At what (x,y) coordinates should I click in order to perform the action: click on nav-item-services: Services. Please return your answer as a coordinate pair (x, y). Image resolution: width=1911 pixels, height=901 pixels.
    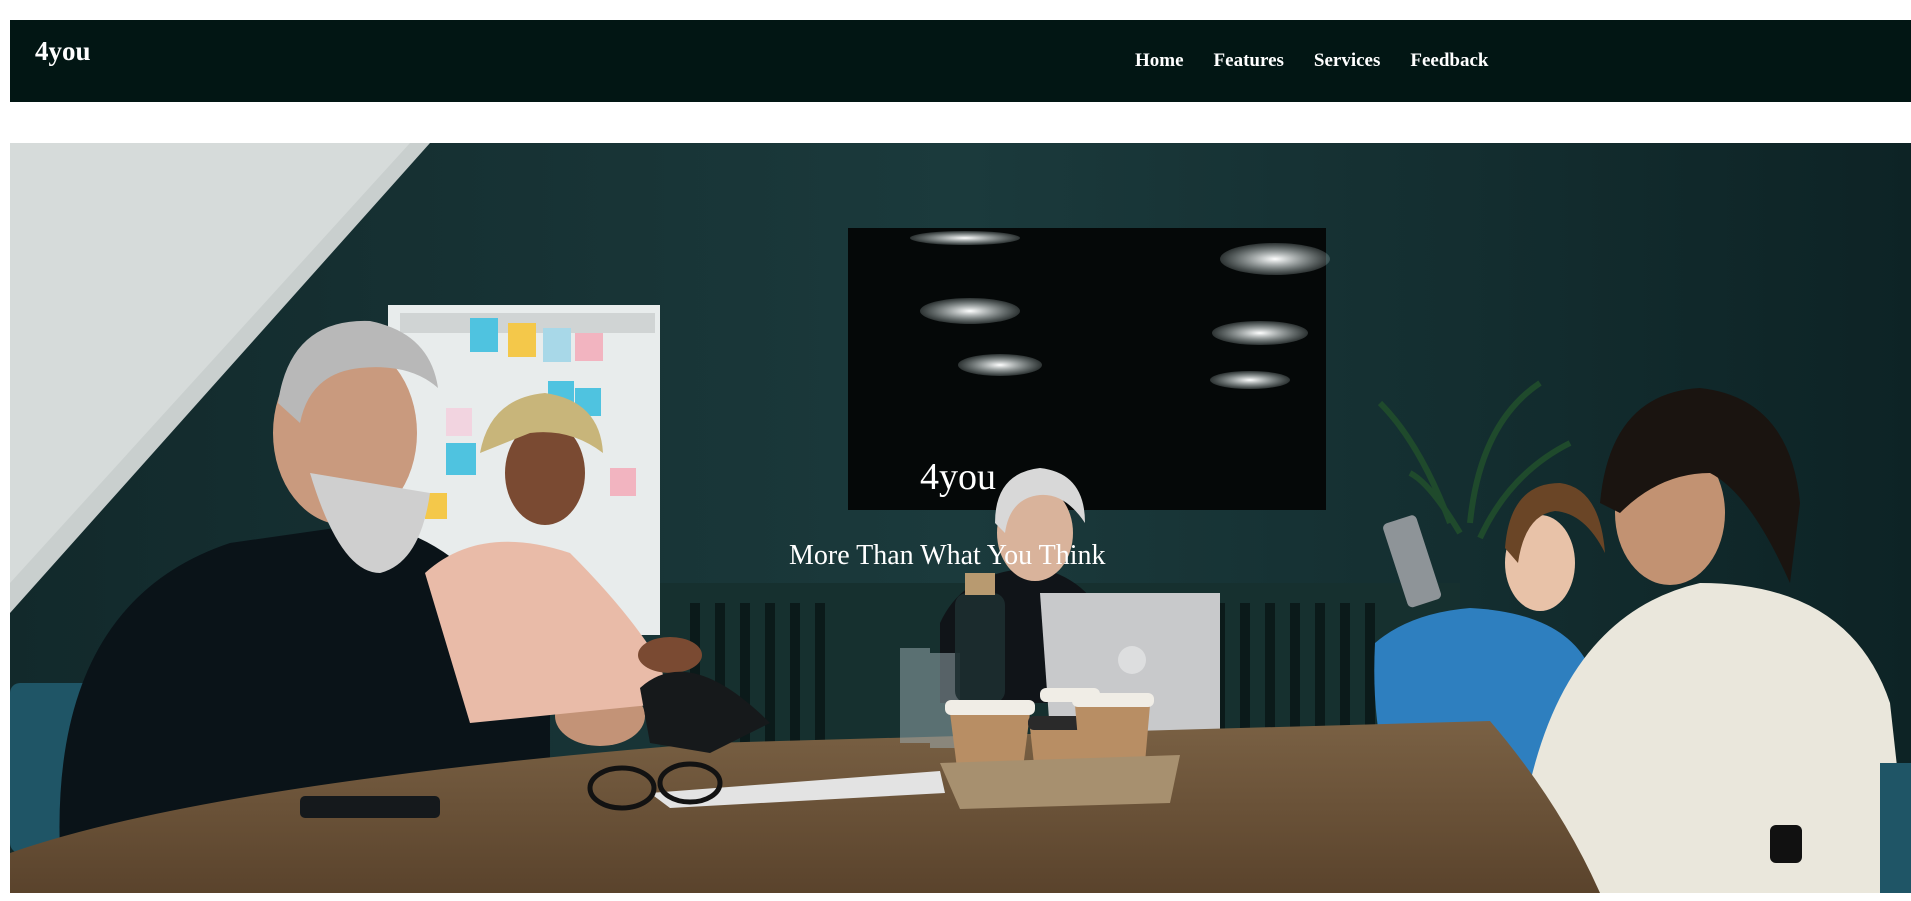
    Looking at the image, I should click on (1347, 61).